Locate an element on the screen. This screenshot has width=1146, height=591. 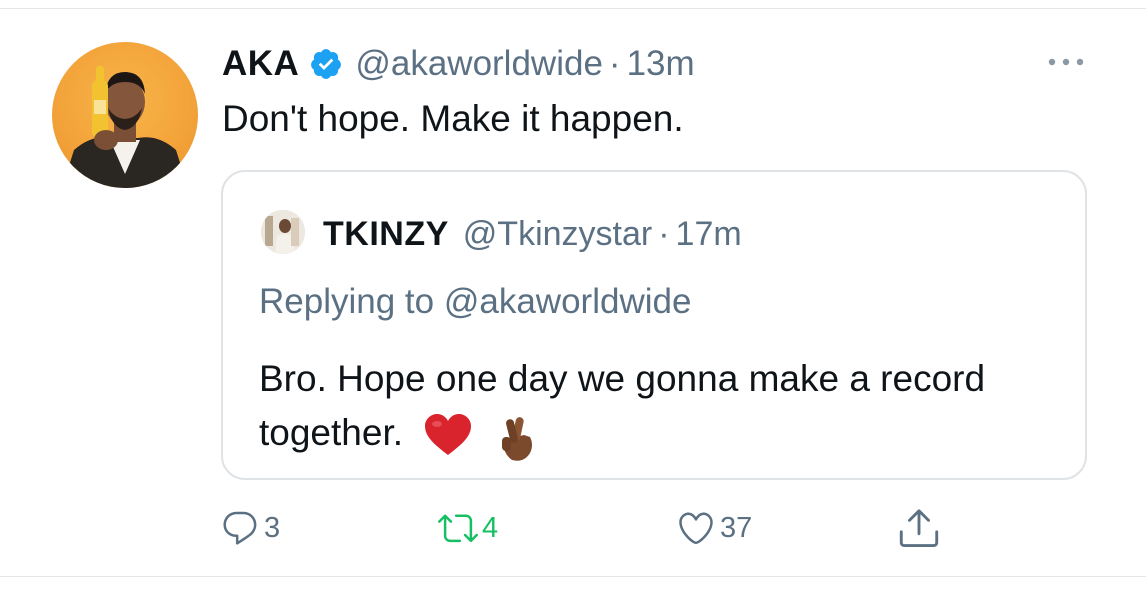
author-handle: @akaworldwide is located at coordinates (479, 64).